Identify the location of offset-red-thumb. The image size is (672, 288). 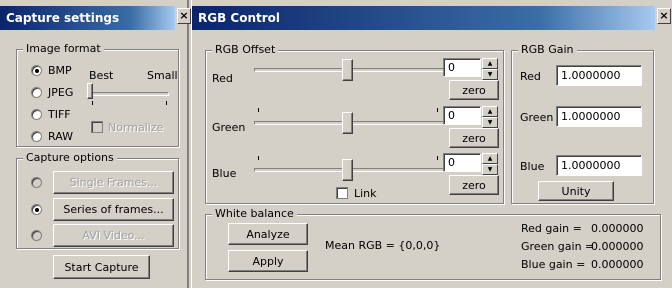
(347, 70).